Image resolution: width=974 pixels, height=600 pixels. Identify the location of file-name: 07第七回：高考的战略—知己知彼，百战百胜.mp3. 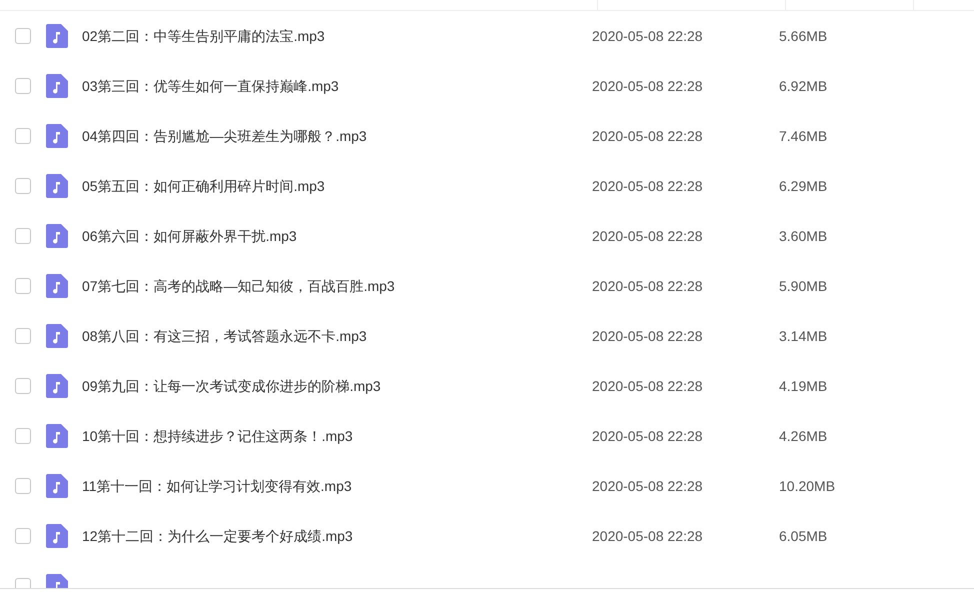
(337, 286).